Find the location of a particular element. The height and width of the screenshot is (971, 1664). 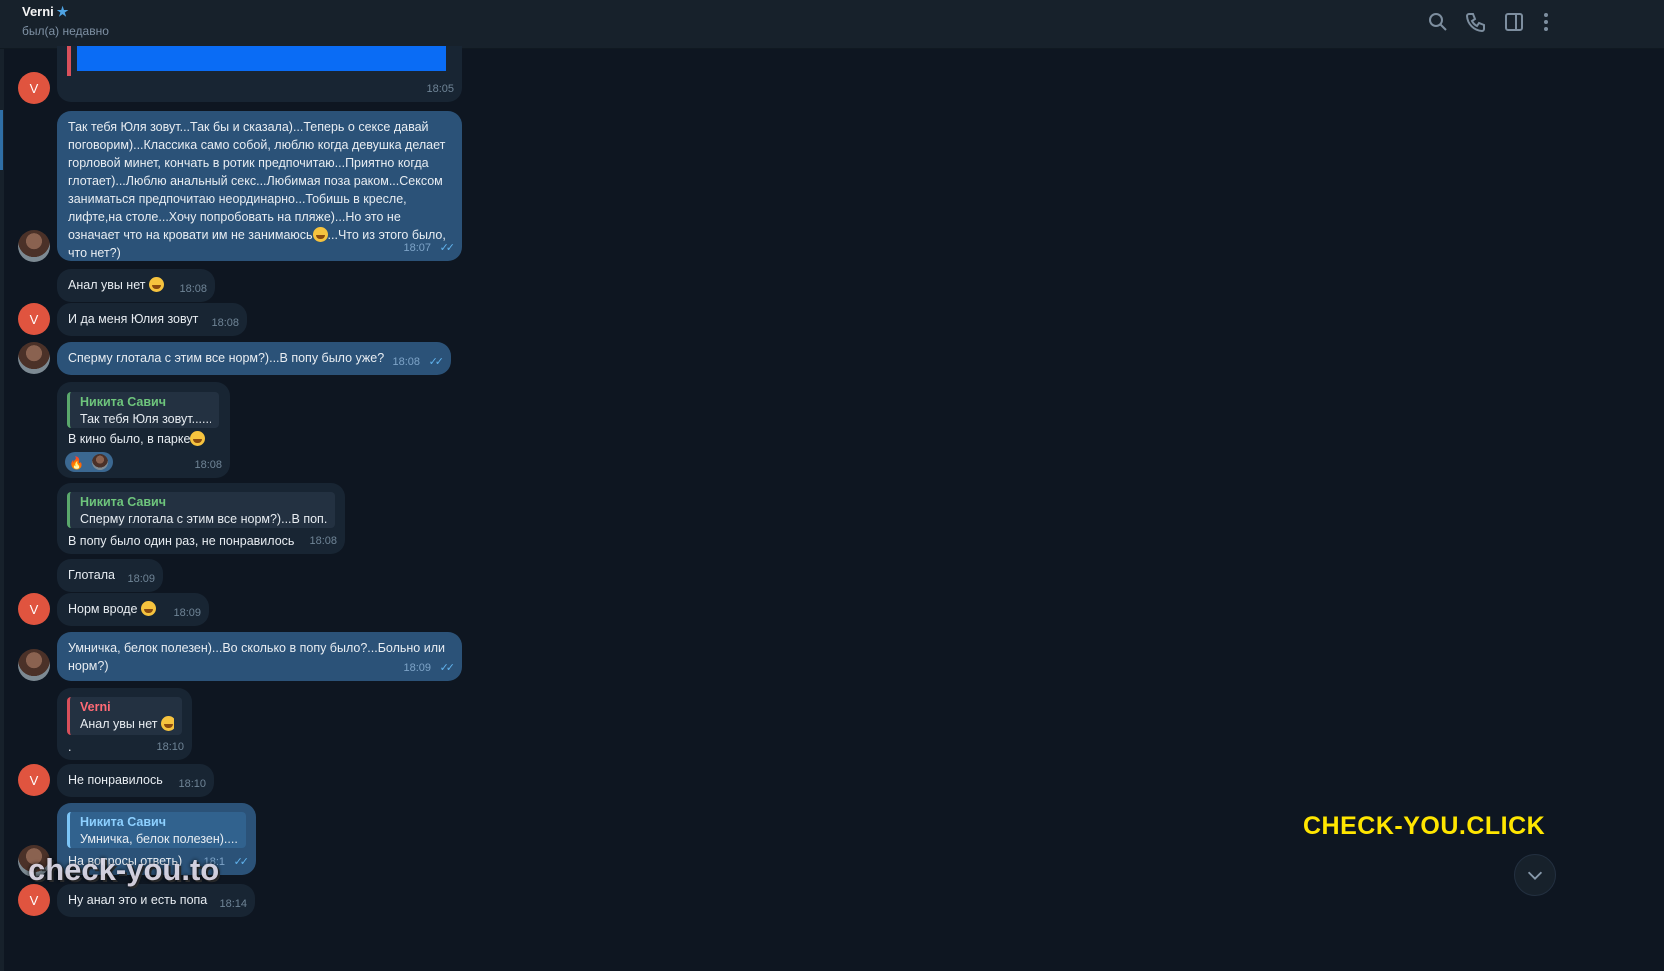

attached-image is located at coordinates (261, 58).